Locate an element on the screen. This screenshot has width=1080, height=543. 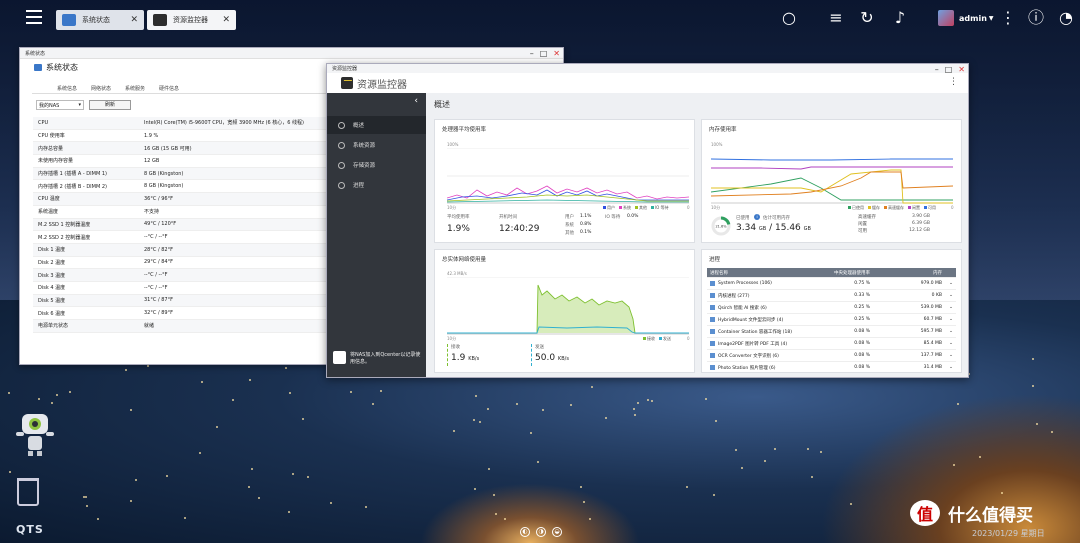
tx-value: 50.0 KB/s is located at coordinates (552, 358).